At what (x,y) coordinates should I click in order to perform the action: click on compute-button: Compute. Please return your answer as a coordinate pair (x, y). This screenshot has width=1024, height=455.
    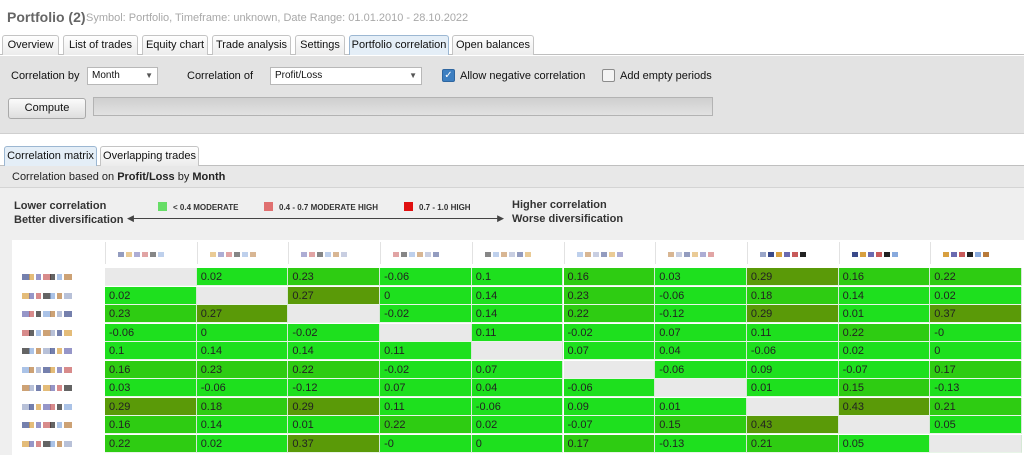
    Looking at the image, I should click on (47, 108).